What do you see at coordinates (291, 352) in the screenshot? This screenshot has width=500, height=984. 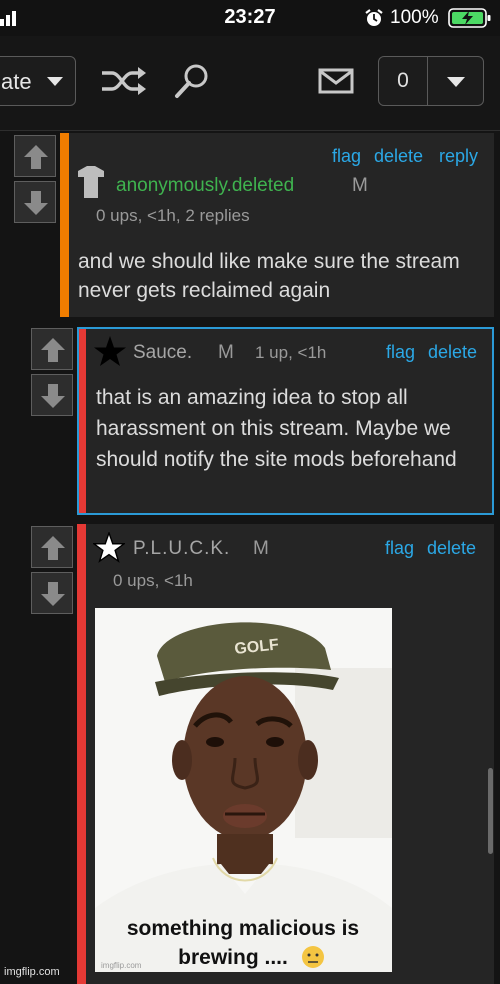 I see `comment-meta: 1 up, <1h` at bounding box center [291, 352].